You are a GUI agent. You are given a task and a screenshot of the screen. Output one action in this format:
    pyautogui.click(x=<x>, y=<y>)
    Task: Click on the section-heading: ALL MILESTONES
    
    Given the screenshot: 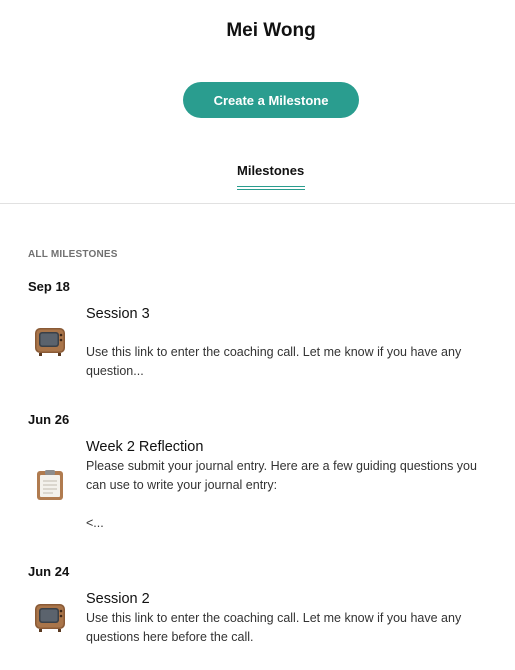 What is the action you would take?
    pyautogui.click(x=73, y=254)
    